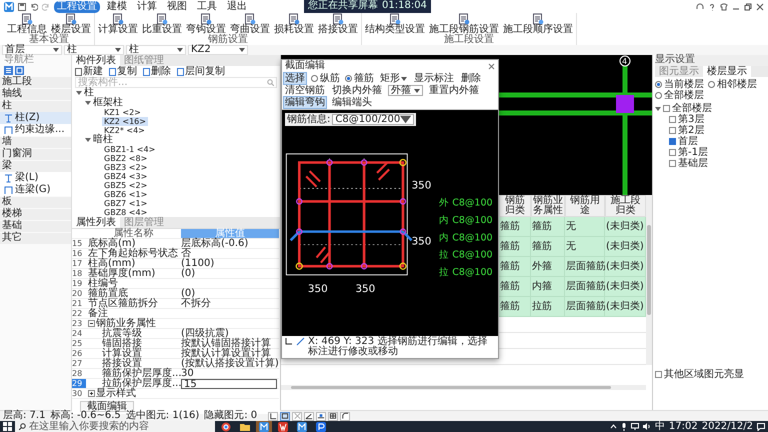 Image resolution: width=768 pixels, height=432 pixels. Describe the element at coordinates (35, 82) in the screenshot. I see `nav-category: 施工段` at that location.